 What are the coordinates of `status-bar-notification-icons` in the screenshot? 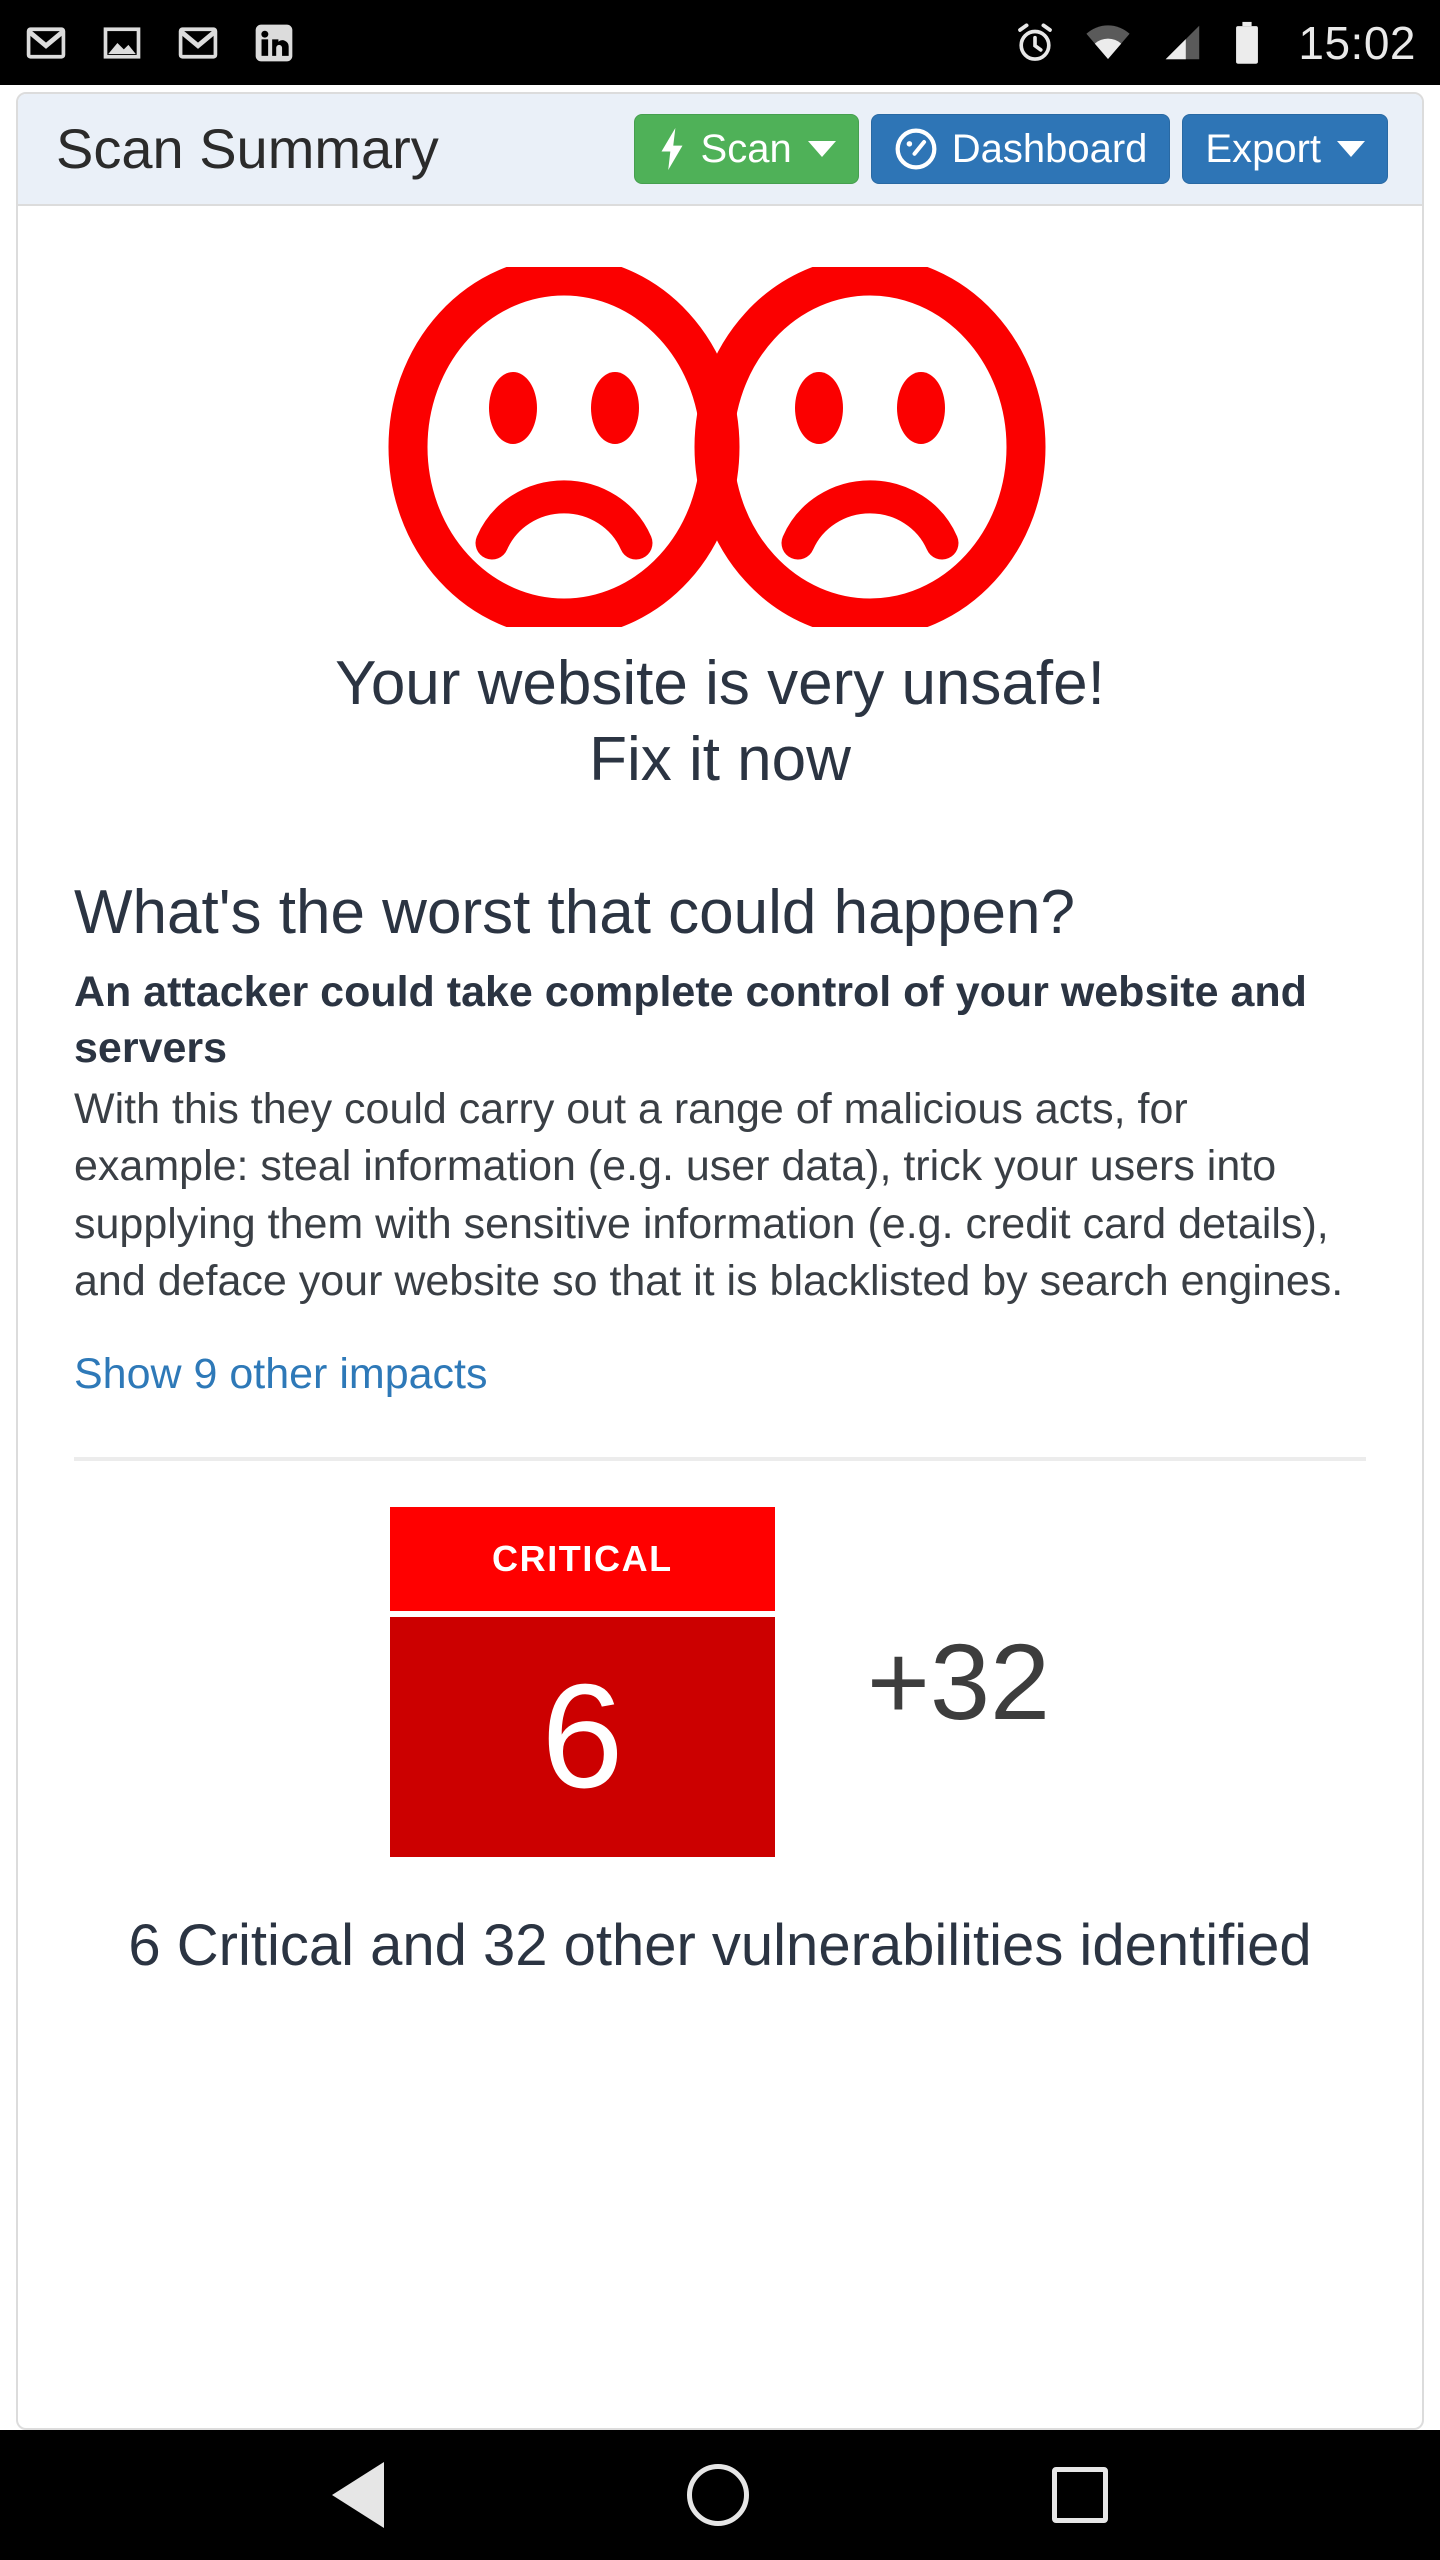 It's located at (160, 43).